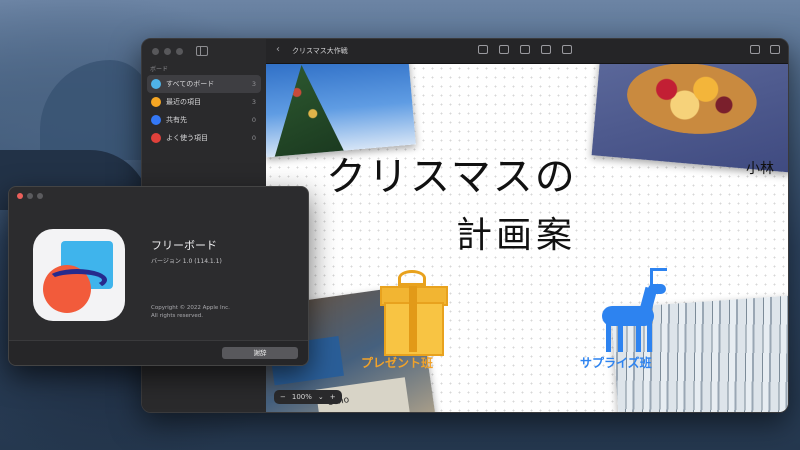 This screenshot has width=800, height=450. I want to click on gift-ribbon, so click(413, 319).